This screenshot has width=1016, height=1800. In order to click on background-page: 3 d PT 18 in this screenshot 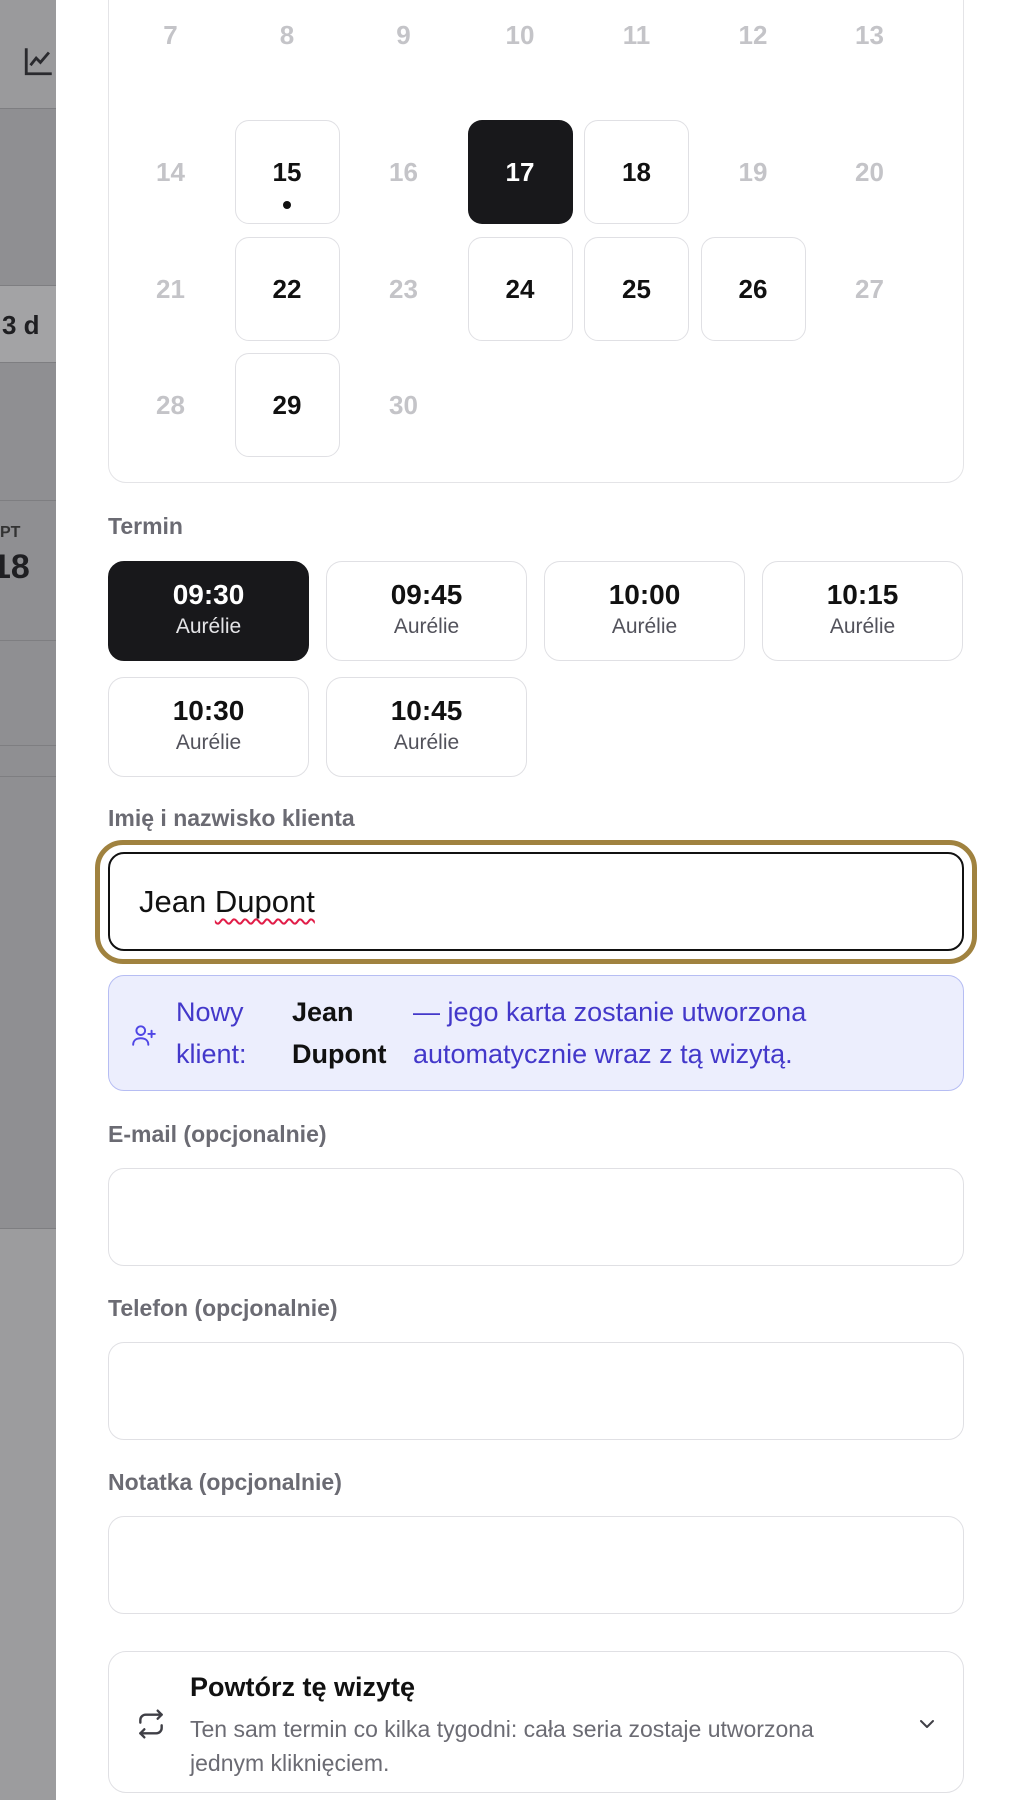, I will do `click(28, 900)`.